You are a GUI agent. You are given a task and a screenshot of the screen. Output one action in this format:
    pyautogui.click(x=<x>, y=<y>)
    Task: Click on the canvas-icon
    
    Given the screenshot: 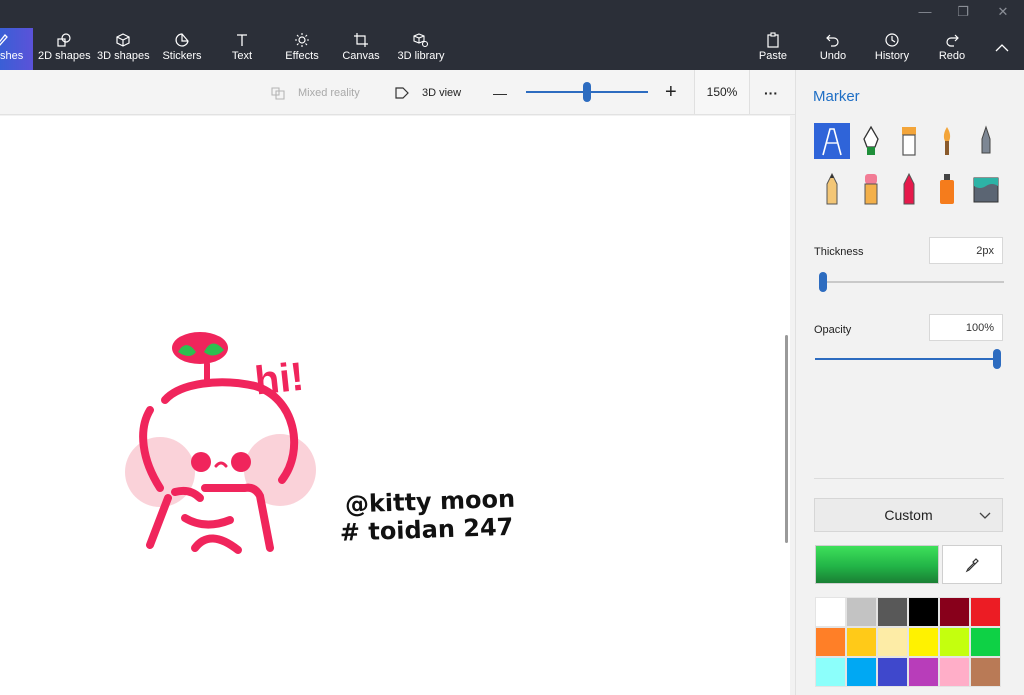 What is the action you would take?
    pyautogui.click(x=361, y=40)
    